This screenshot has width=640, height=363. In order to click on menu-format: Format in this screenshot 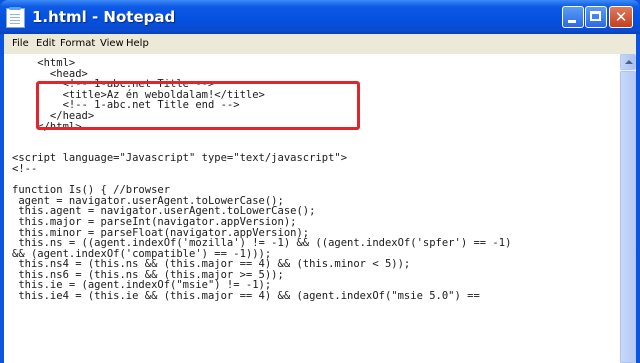, I will do `click(77, 43)`.